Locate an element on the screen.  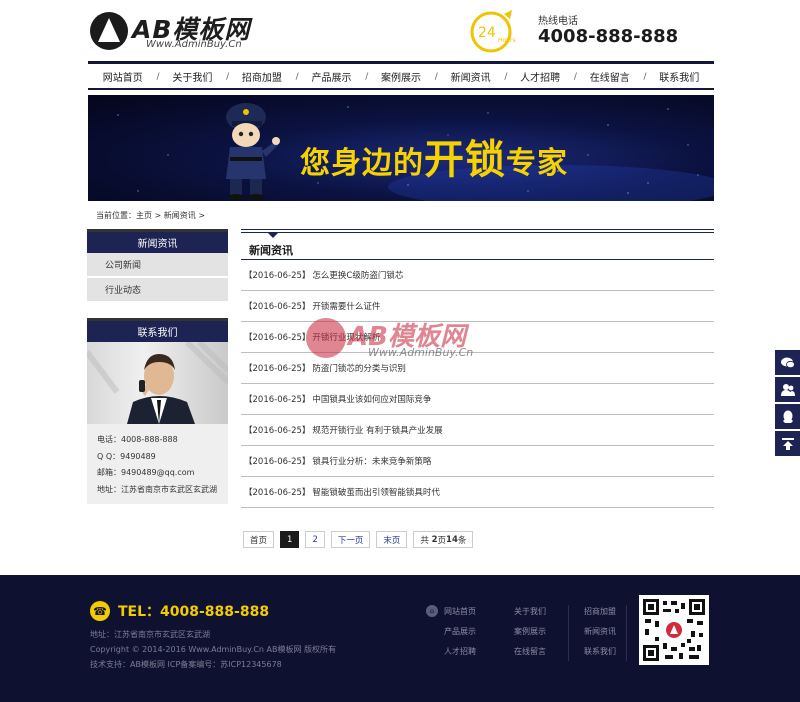
news-item: 【2016-06-25】 锁具行业分析：未来竞争新策略 is located at coordinates (477, 461).